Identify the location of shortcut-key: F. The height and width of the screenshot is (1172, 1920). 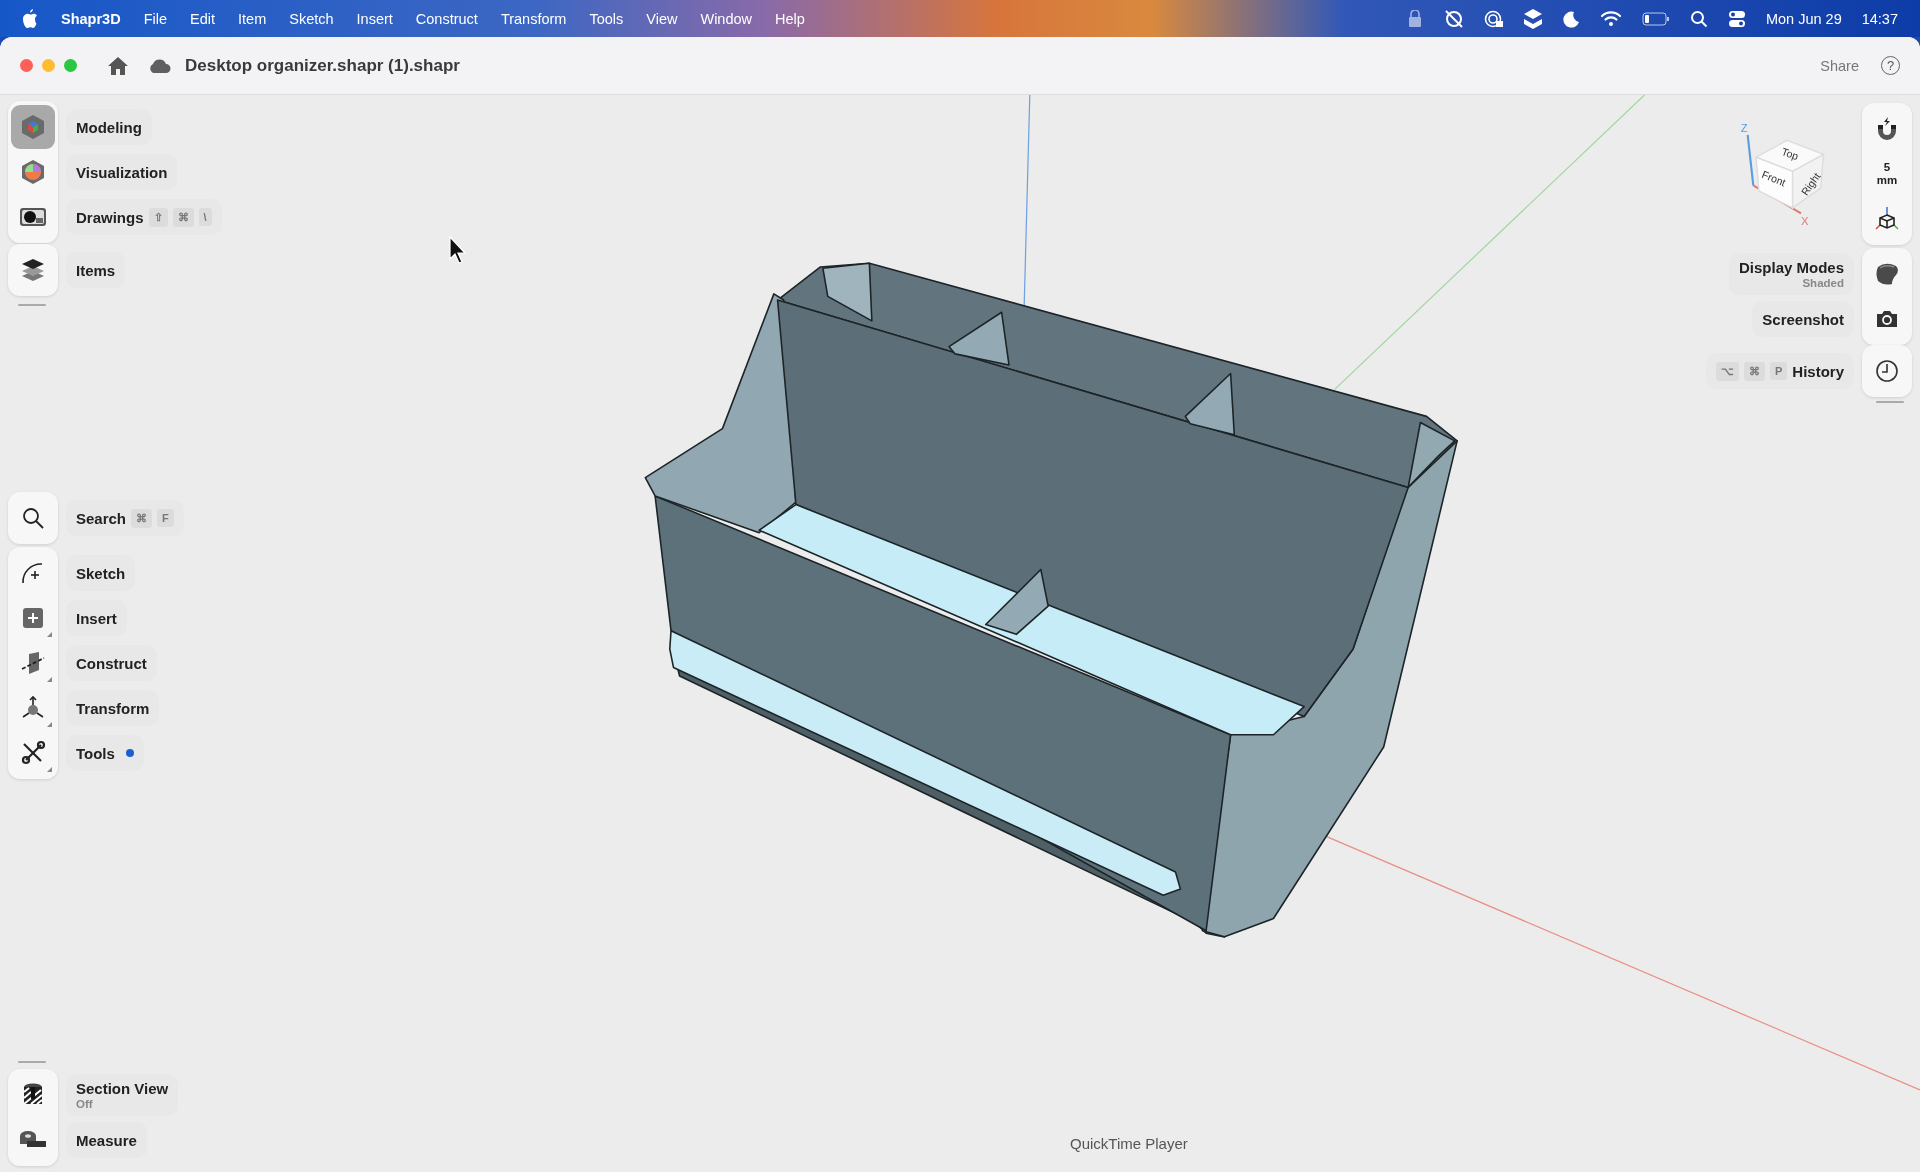
(165, 518).